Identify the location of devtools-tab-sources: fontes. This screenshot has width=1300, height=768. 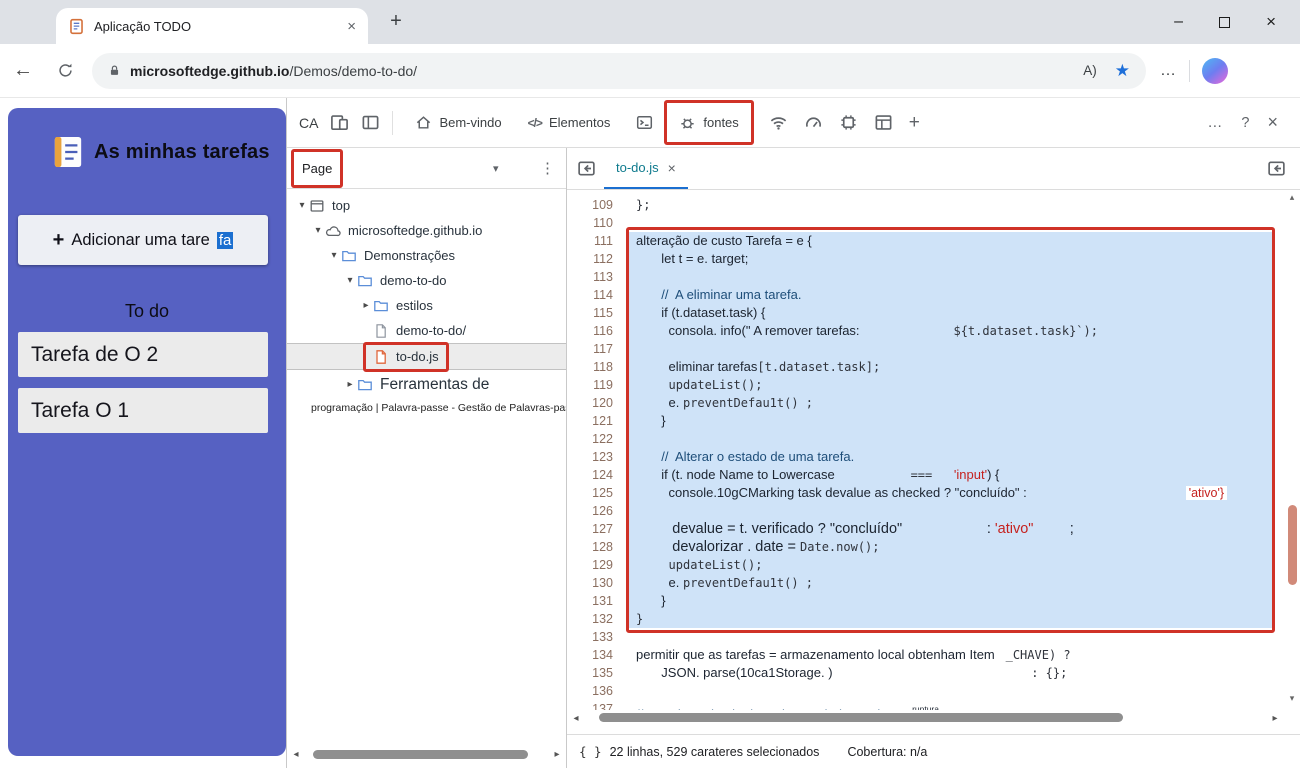
(708, 122).